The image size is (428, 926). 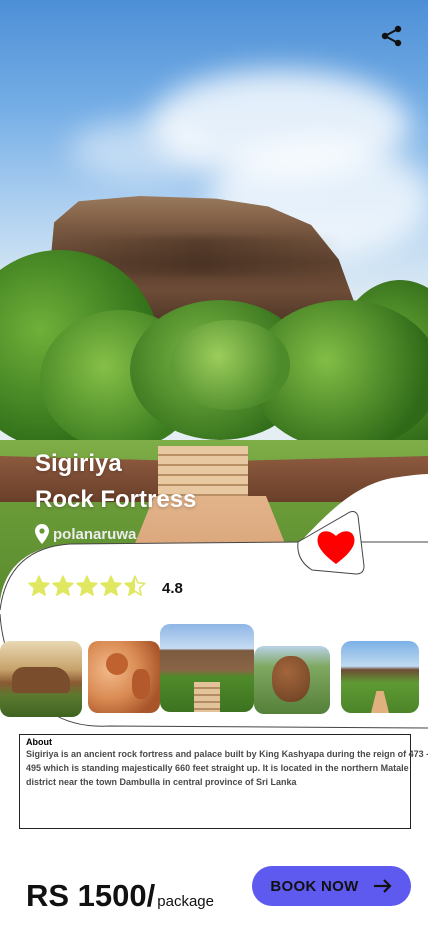 I want to click on rating-stars, so click(x=87, y=588).